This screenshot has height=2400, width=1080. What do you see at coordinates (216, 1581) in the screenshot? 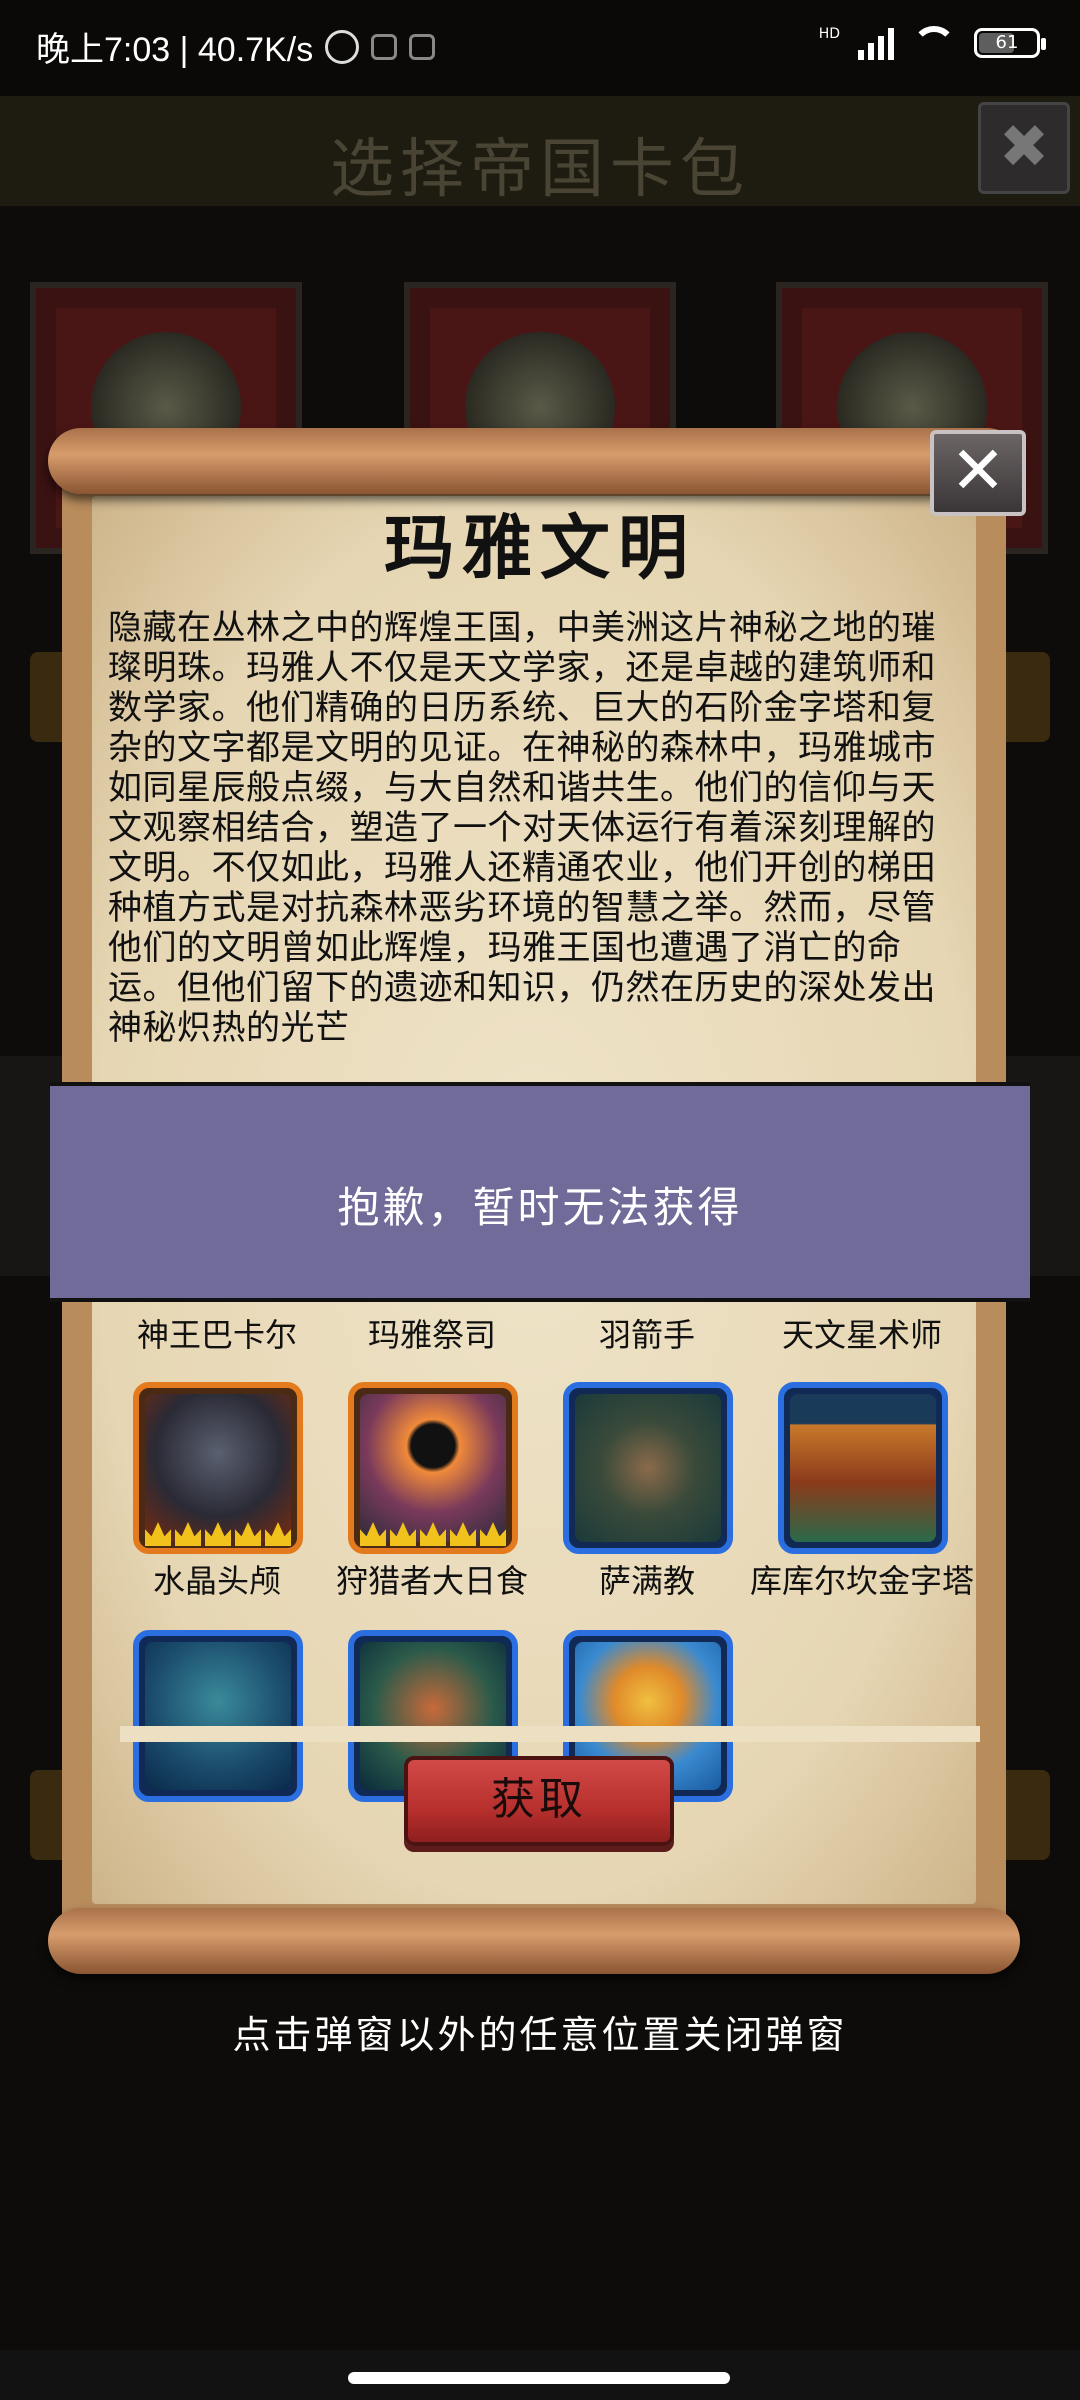
I see `card-label: 水晶头颅` at bounding box center [216, 1581].